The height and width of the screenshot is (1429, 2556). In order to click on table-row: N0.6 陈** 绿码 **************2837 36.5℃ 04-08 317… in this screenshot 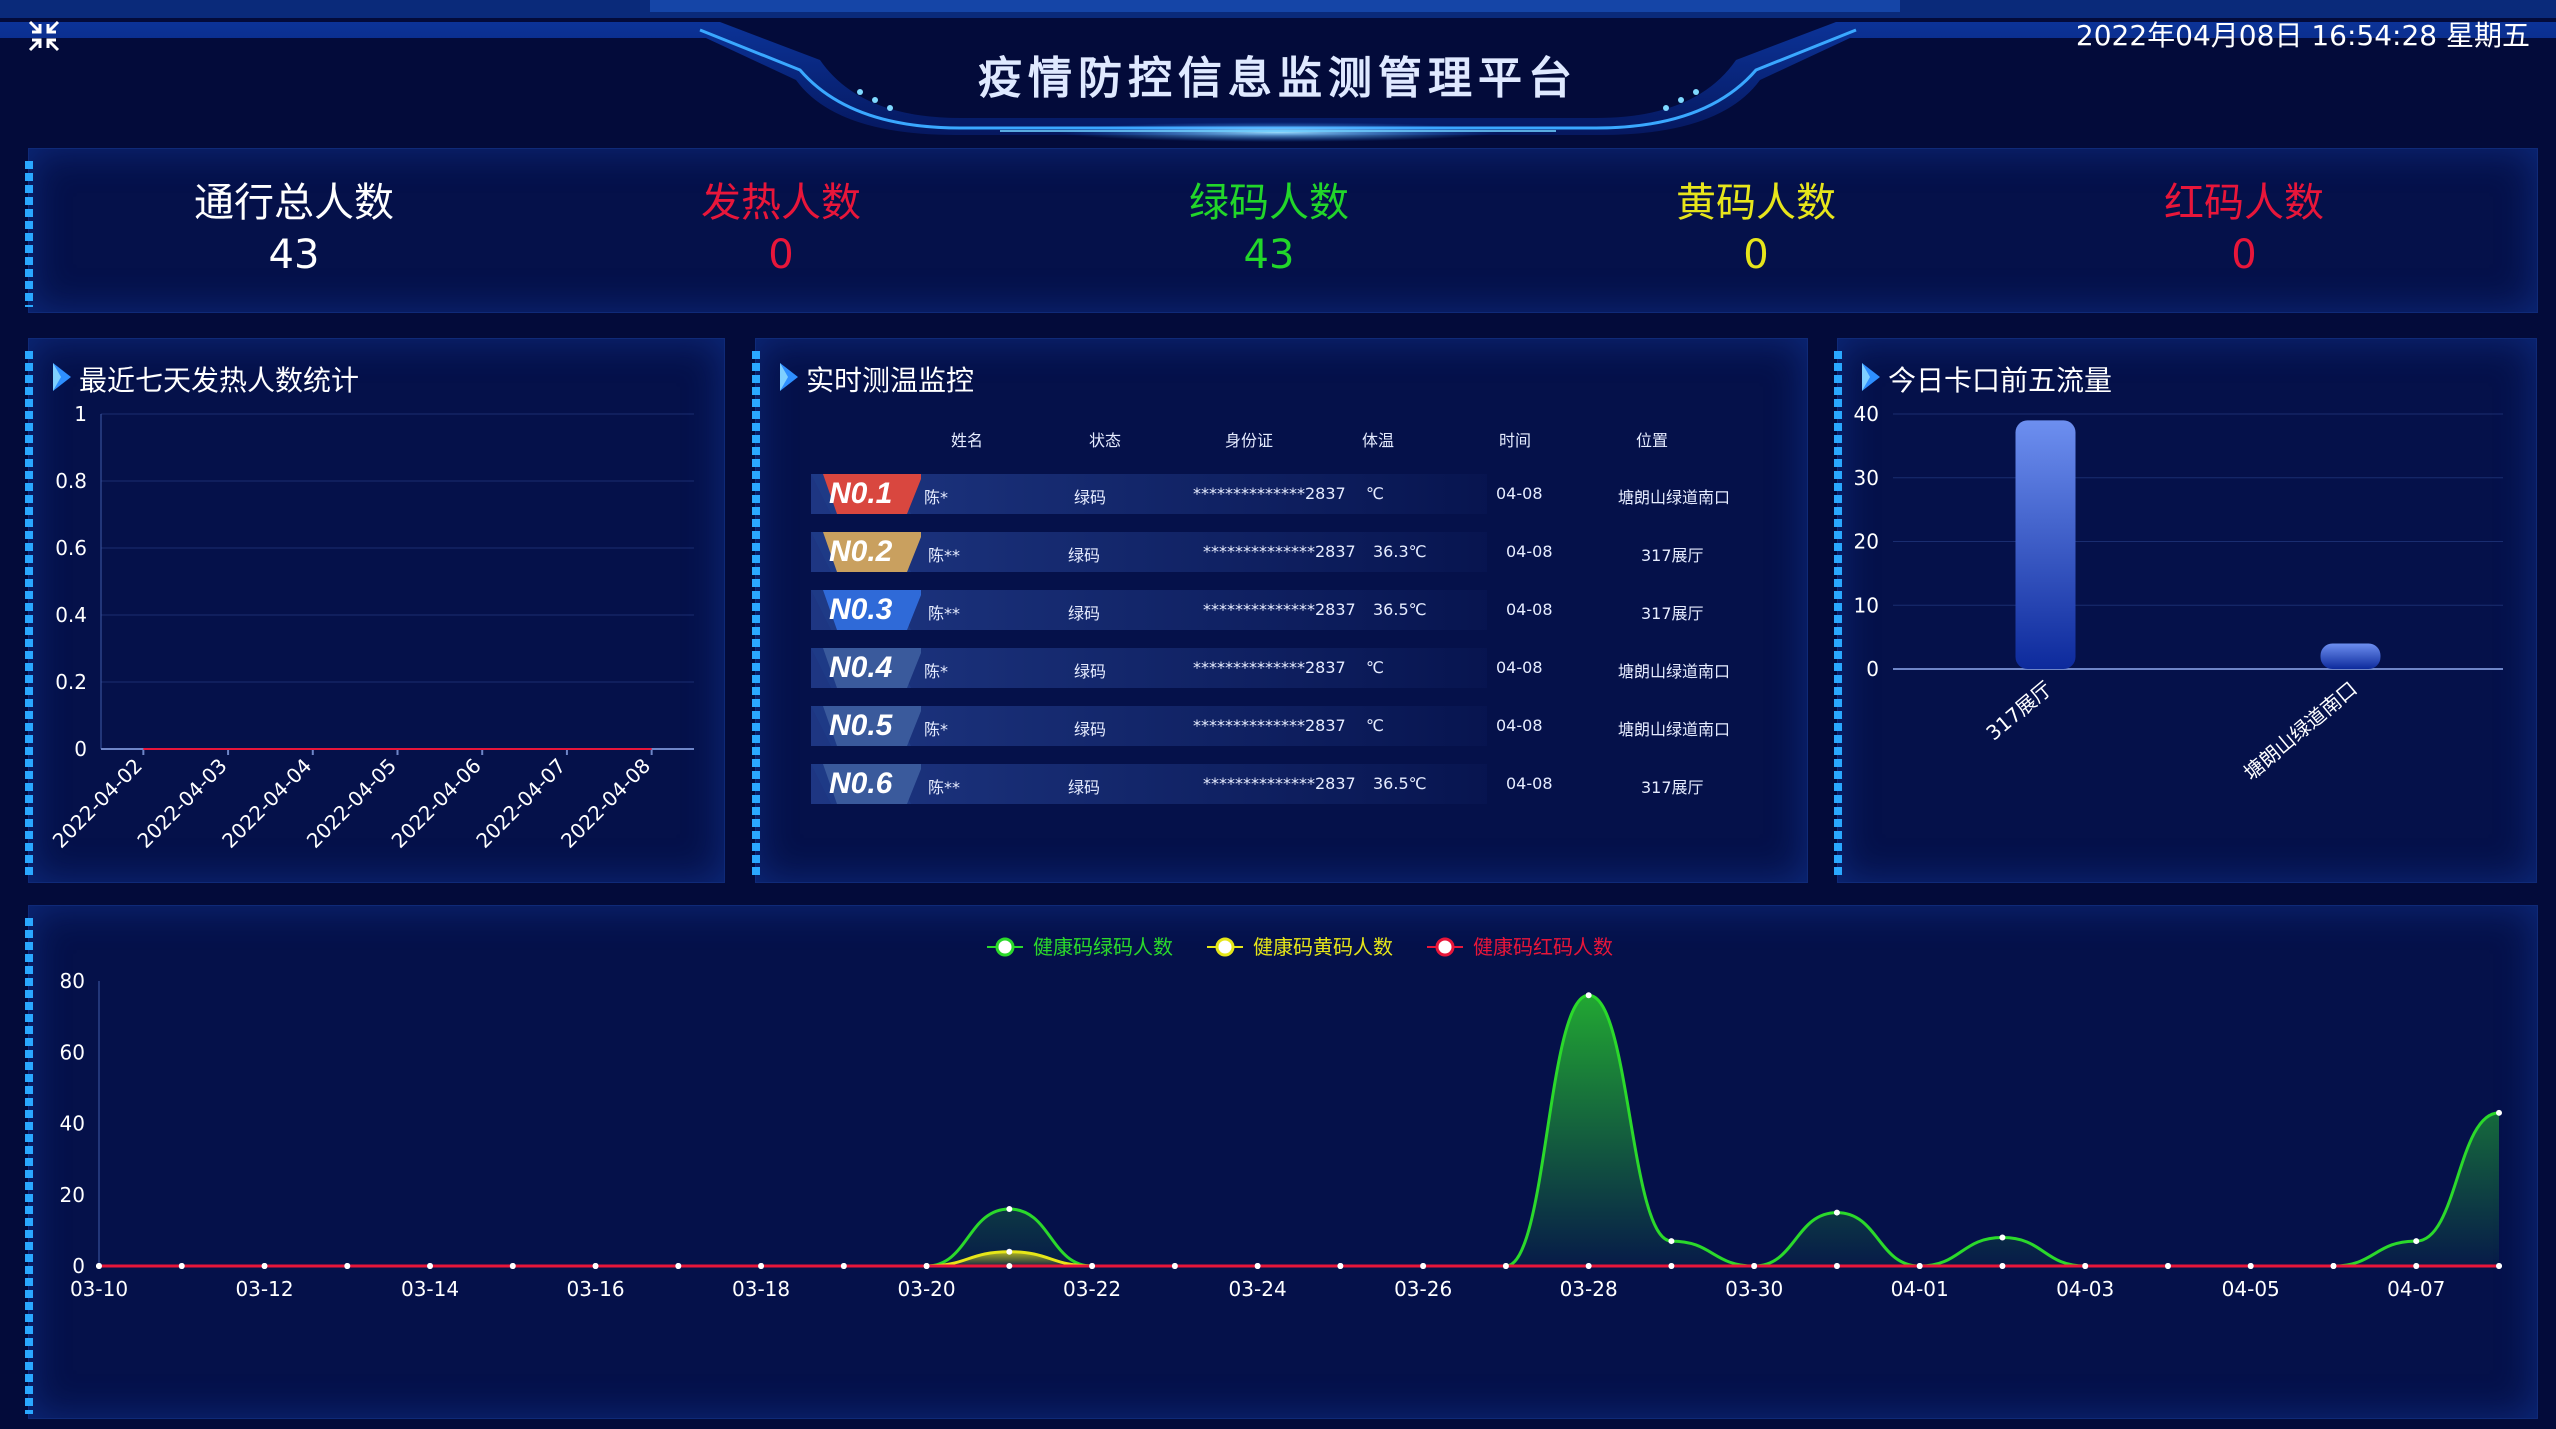, I will do `click(1257, 784)`.